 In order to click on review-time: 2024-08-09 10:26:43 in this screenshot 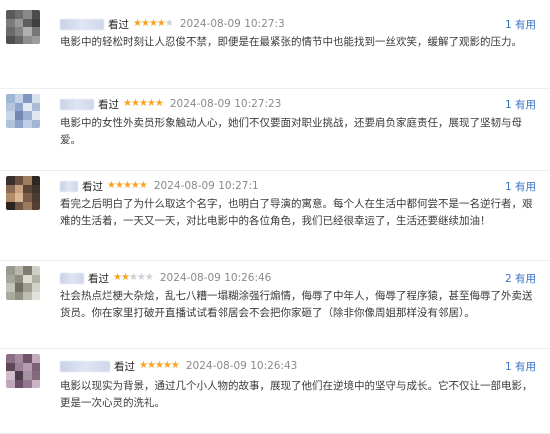, I will do `click(241, 366)`.